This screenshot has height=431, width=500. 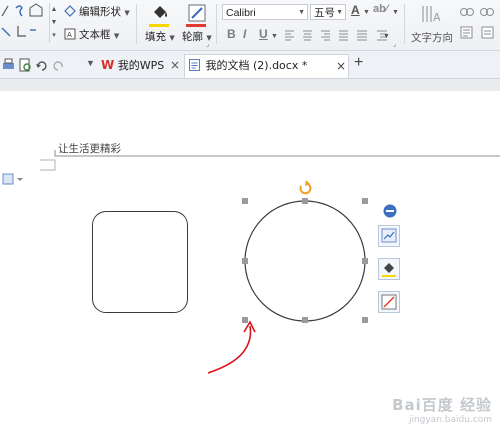 I want to click on highlight-icon: ab⁄, so click(x=380, y=9).